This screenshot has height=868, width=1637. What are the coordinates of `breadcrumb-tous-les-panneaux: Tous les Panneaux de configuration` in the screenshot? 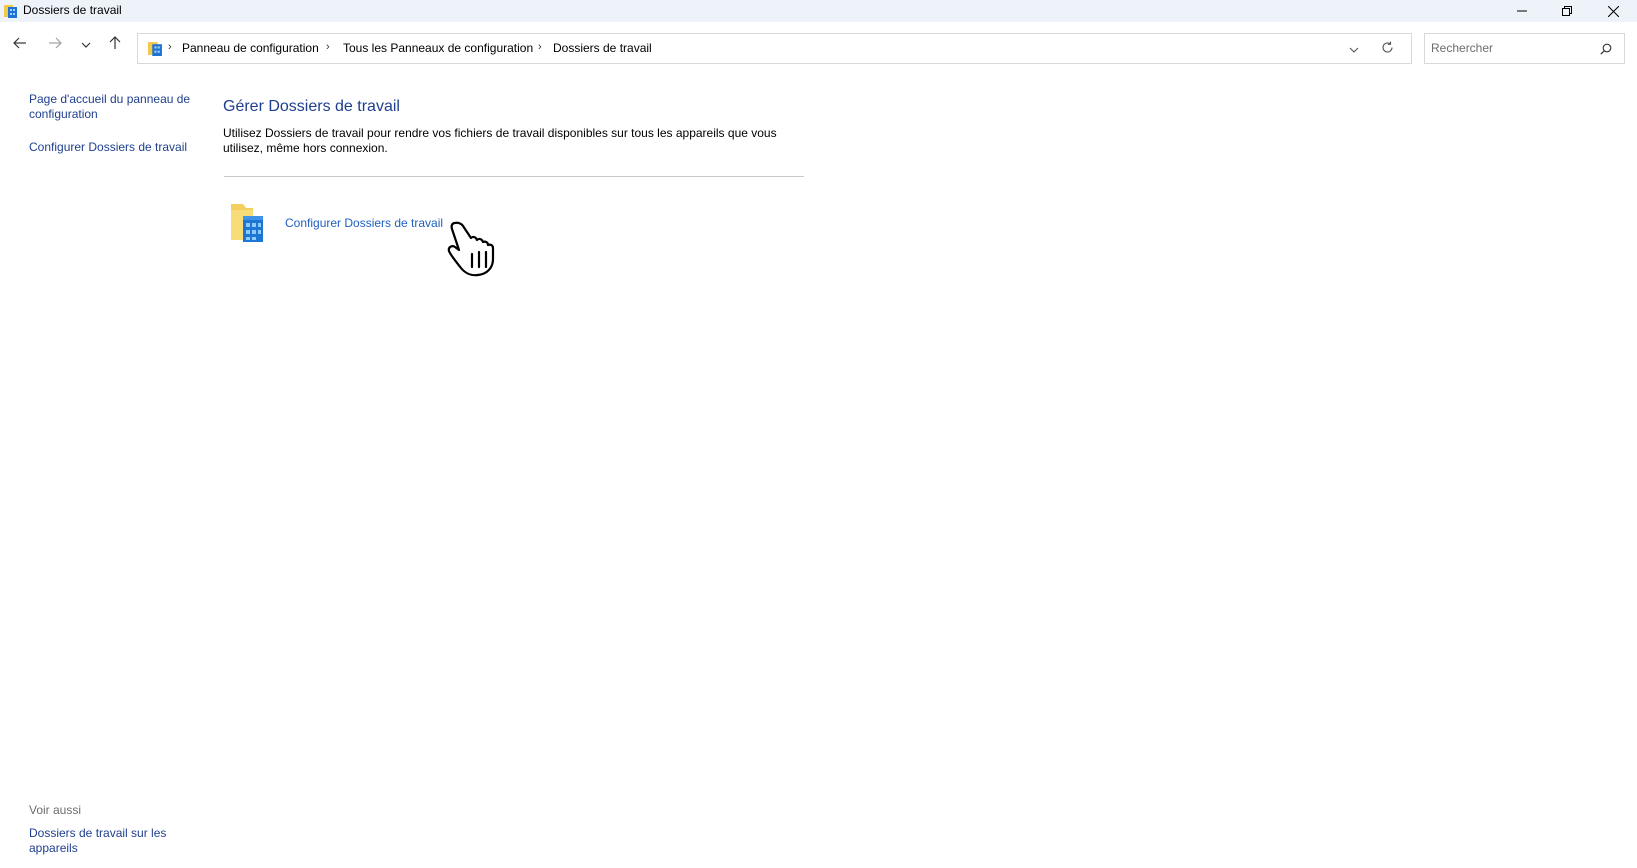 It's located at (438, 48).